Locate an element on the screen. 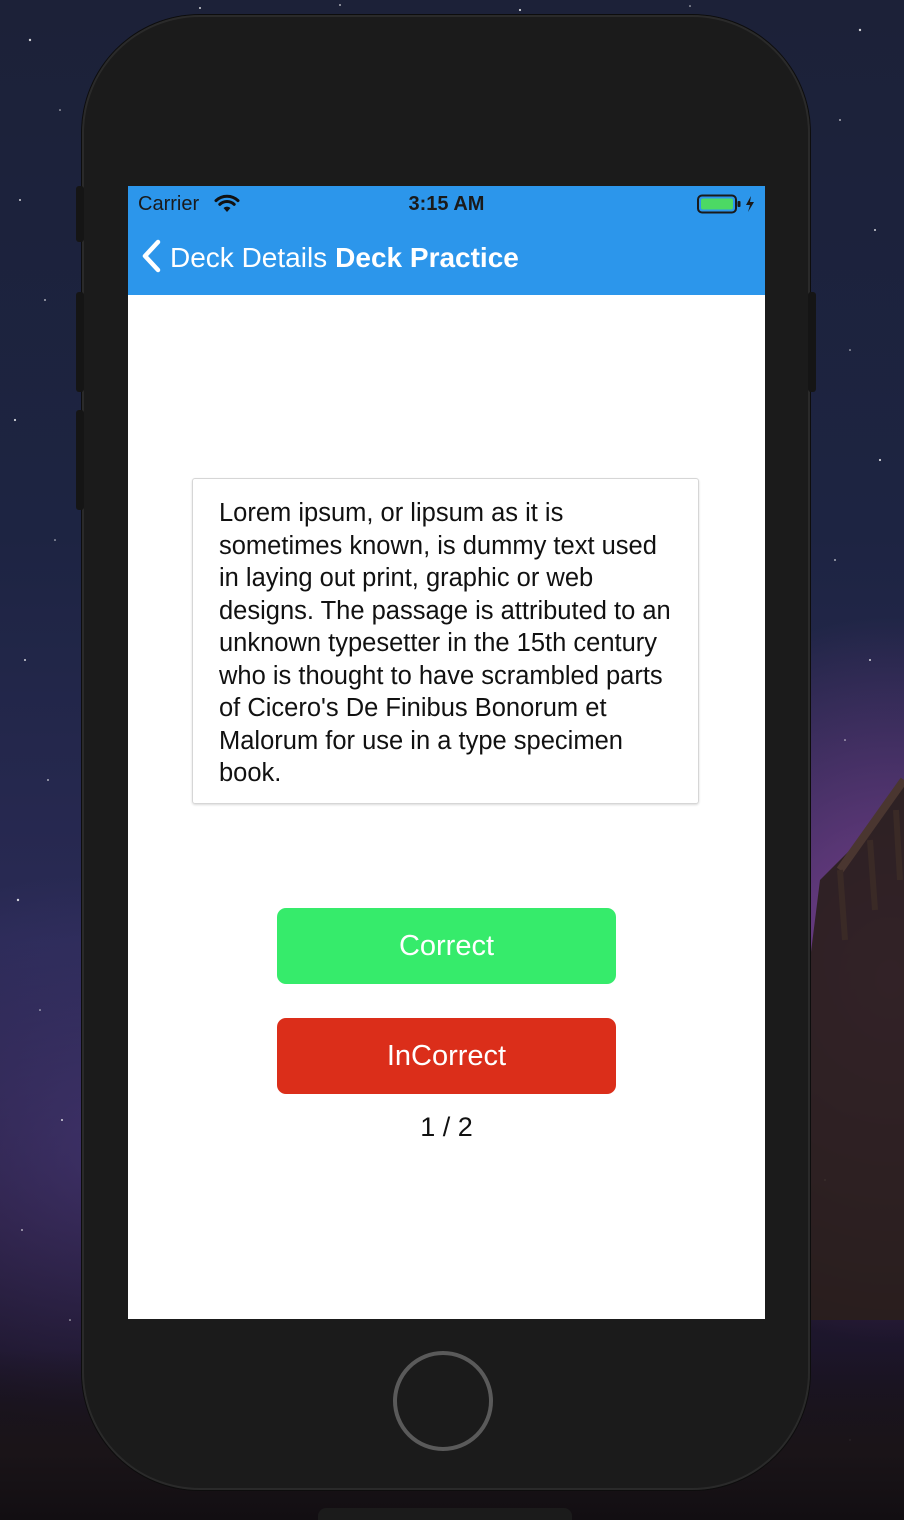 This screenshot has height=1520, width=904. incorrect-button-label: InCorrect is located at coordinates (446, 1055).